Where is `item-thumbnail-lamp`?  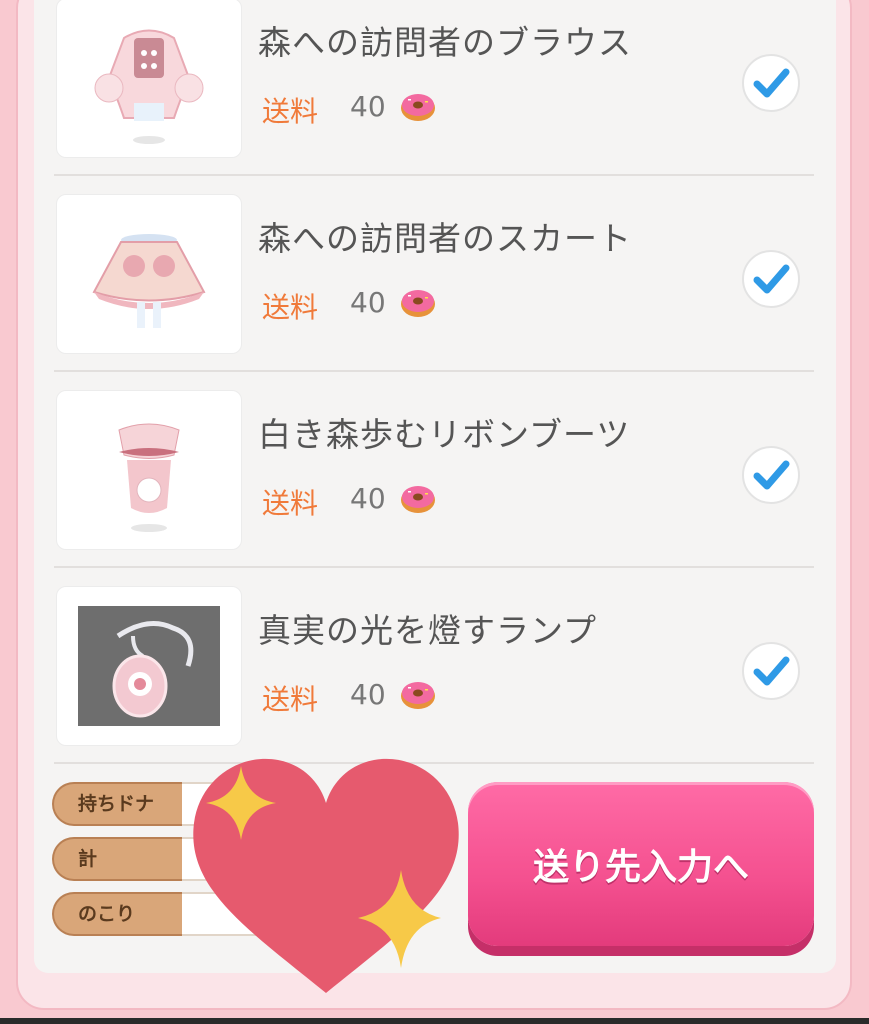 item-thumbnail-lamp is located at coordinates (149, 666).